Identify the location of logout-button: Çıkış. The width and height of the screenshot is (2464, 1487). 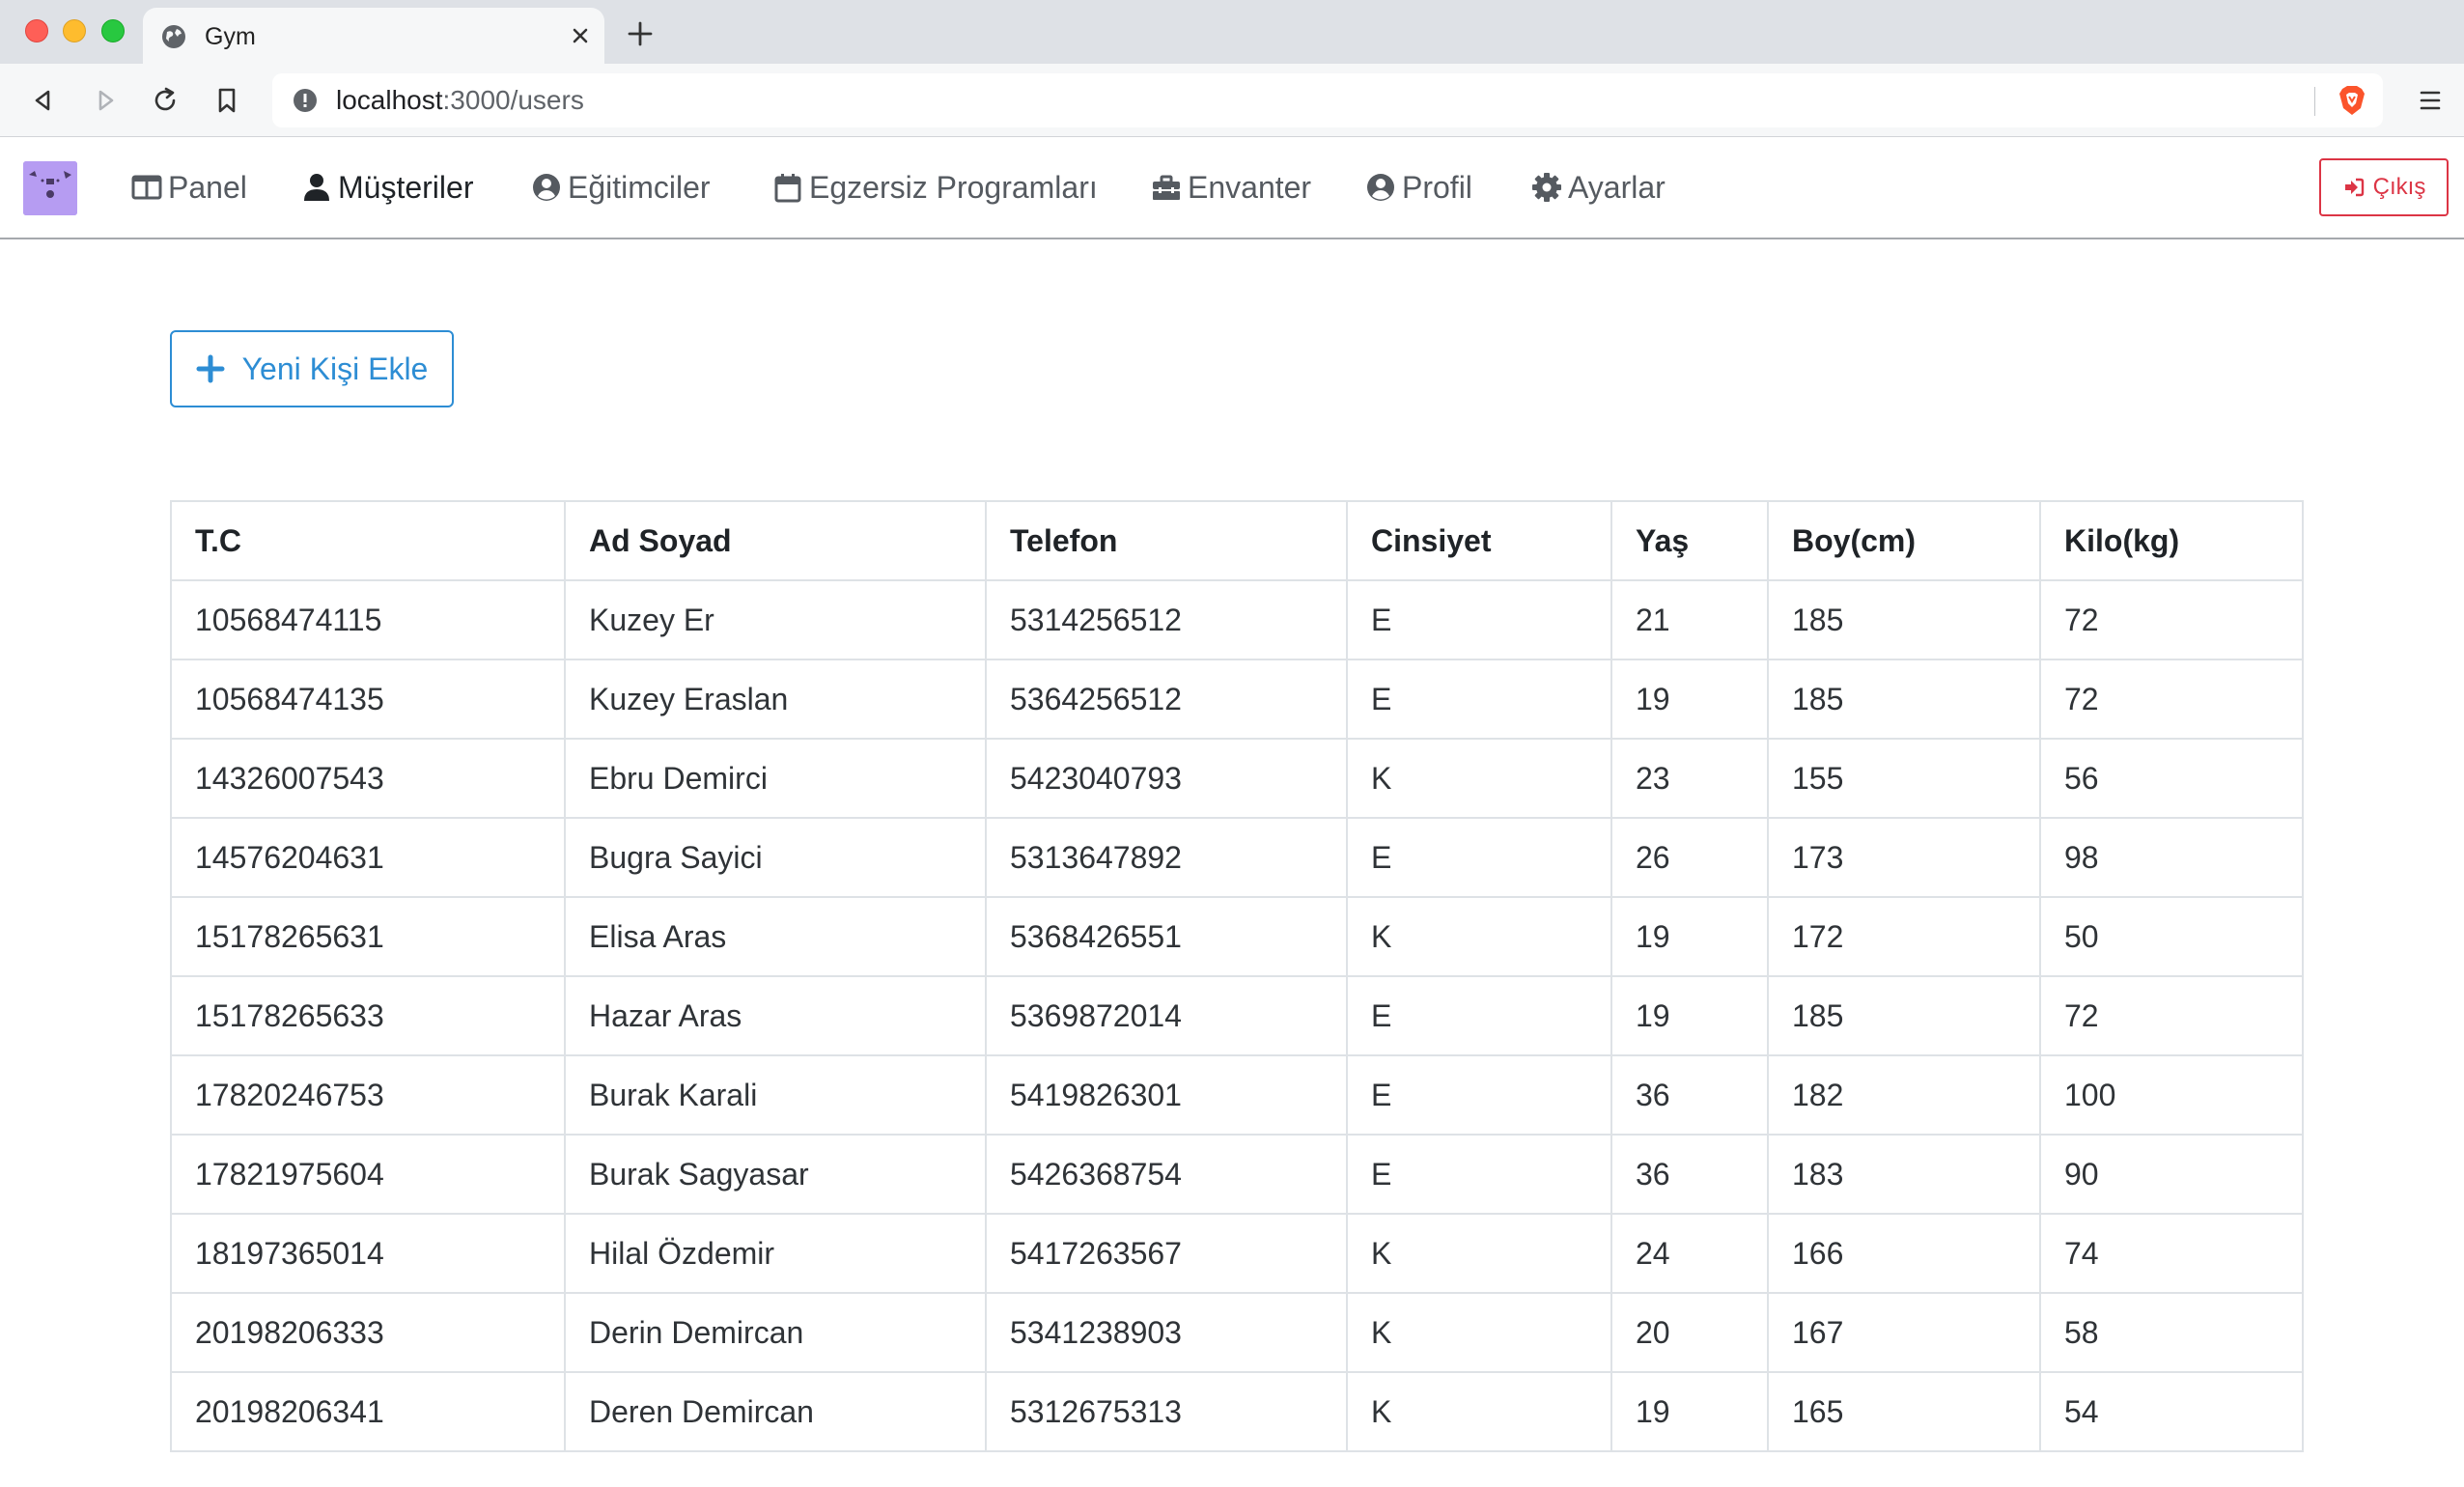
(2384, 187).